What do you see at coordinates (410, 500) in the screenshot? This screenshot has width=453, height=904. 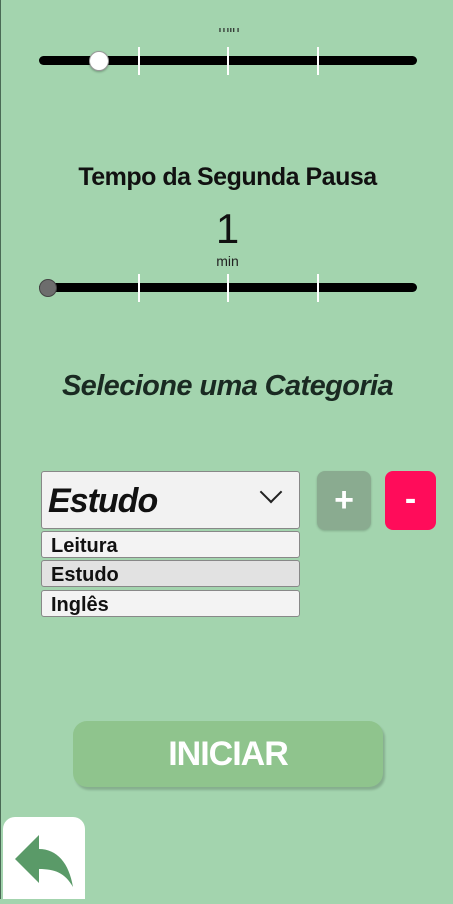 I see `remove-category-button: -` at bounding box center [410, 500].